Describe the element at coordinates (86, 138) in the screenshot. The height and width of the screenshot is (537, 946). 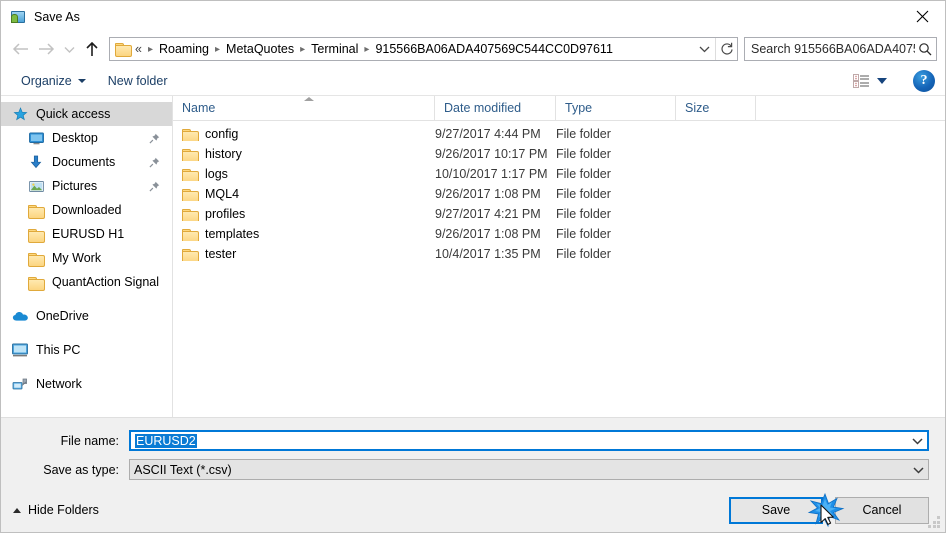
I see `sidebar-item-desktop: Desktop` at that location.